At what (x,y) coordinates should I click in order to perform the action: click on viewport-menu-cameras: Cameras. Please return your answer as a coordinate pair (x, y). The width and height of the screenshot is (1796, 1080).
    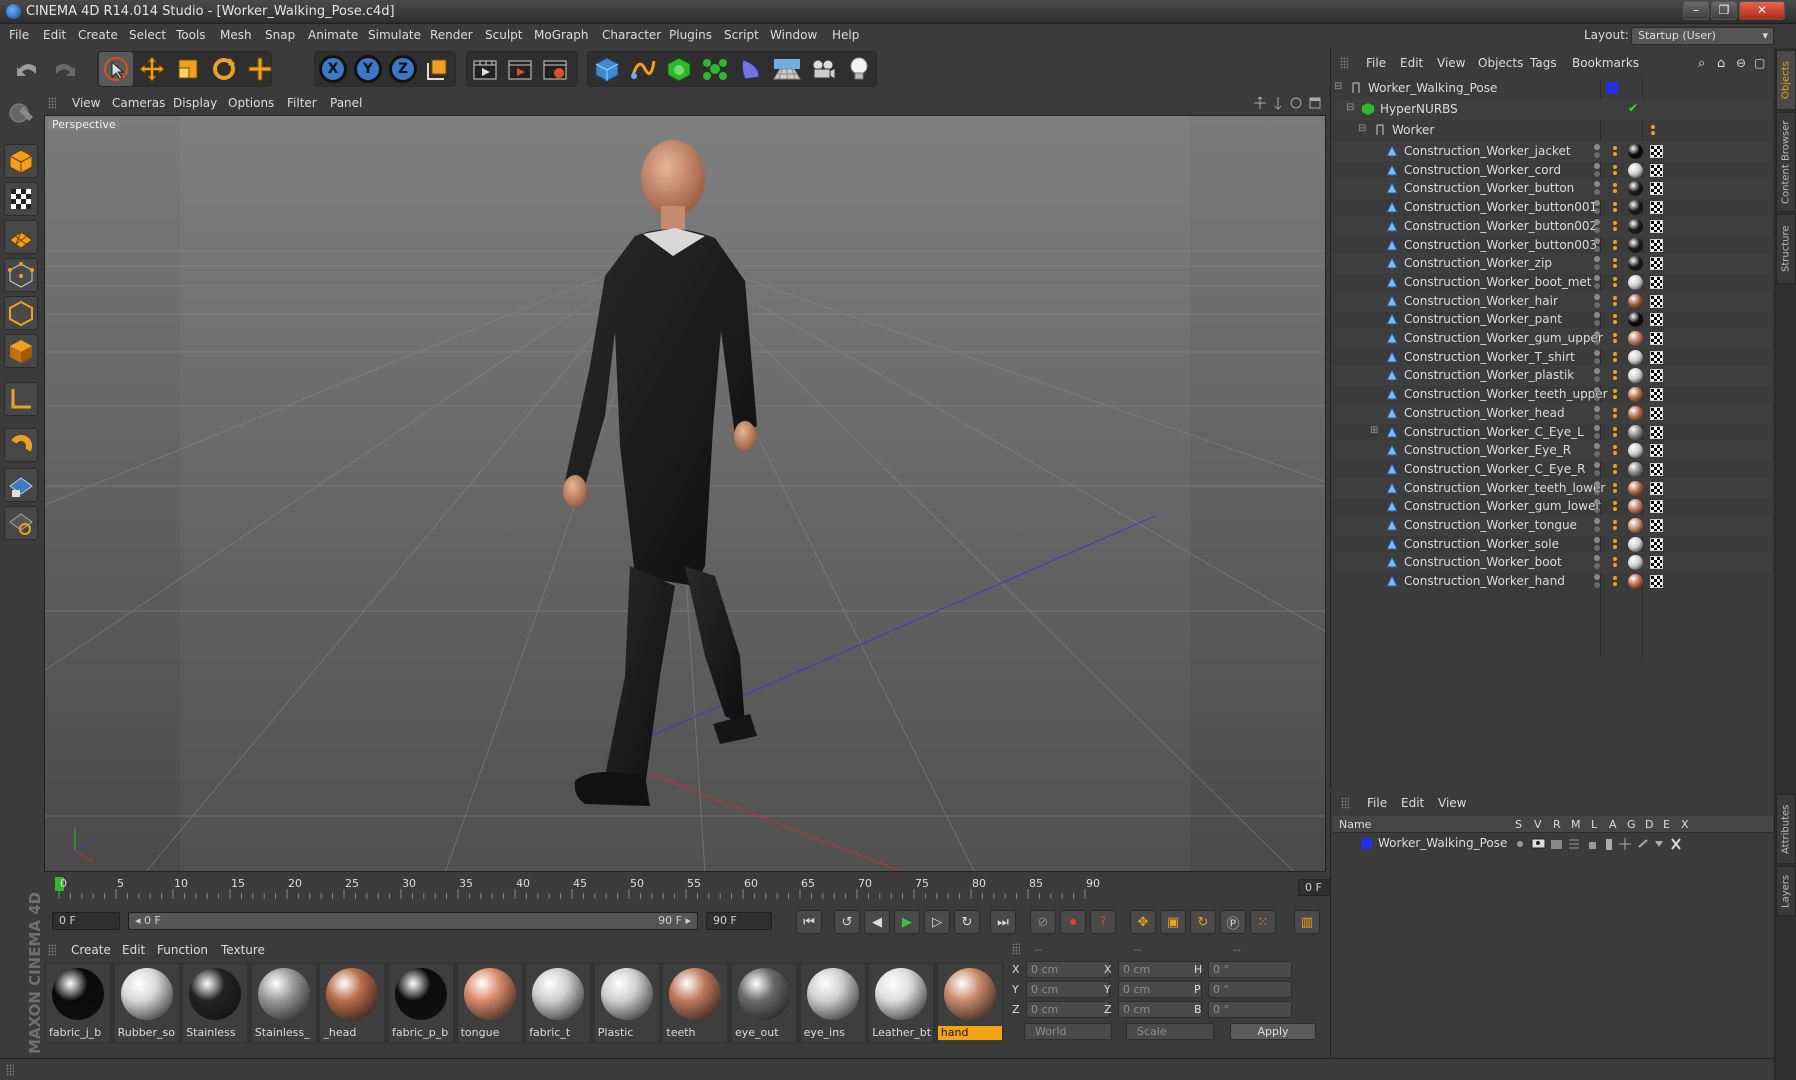
    Looking at the image, I should click on (138, 103).